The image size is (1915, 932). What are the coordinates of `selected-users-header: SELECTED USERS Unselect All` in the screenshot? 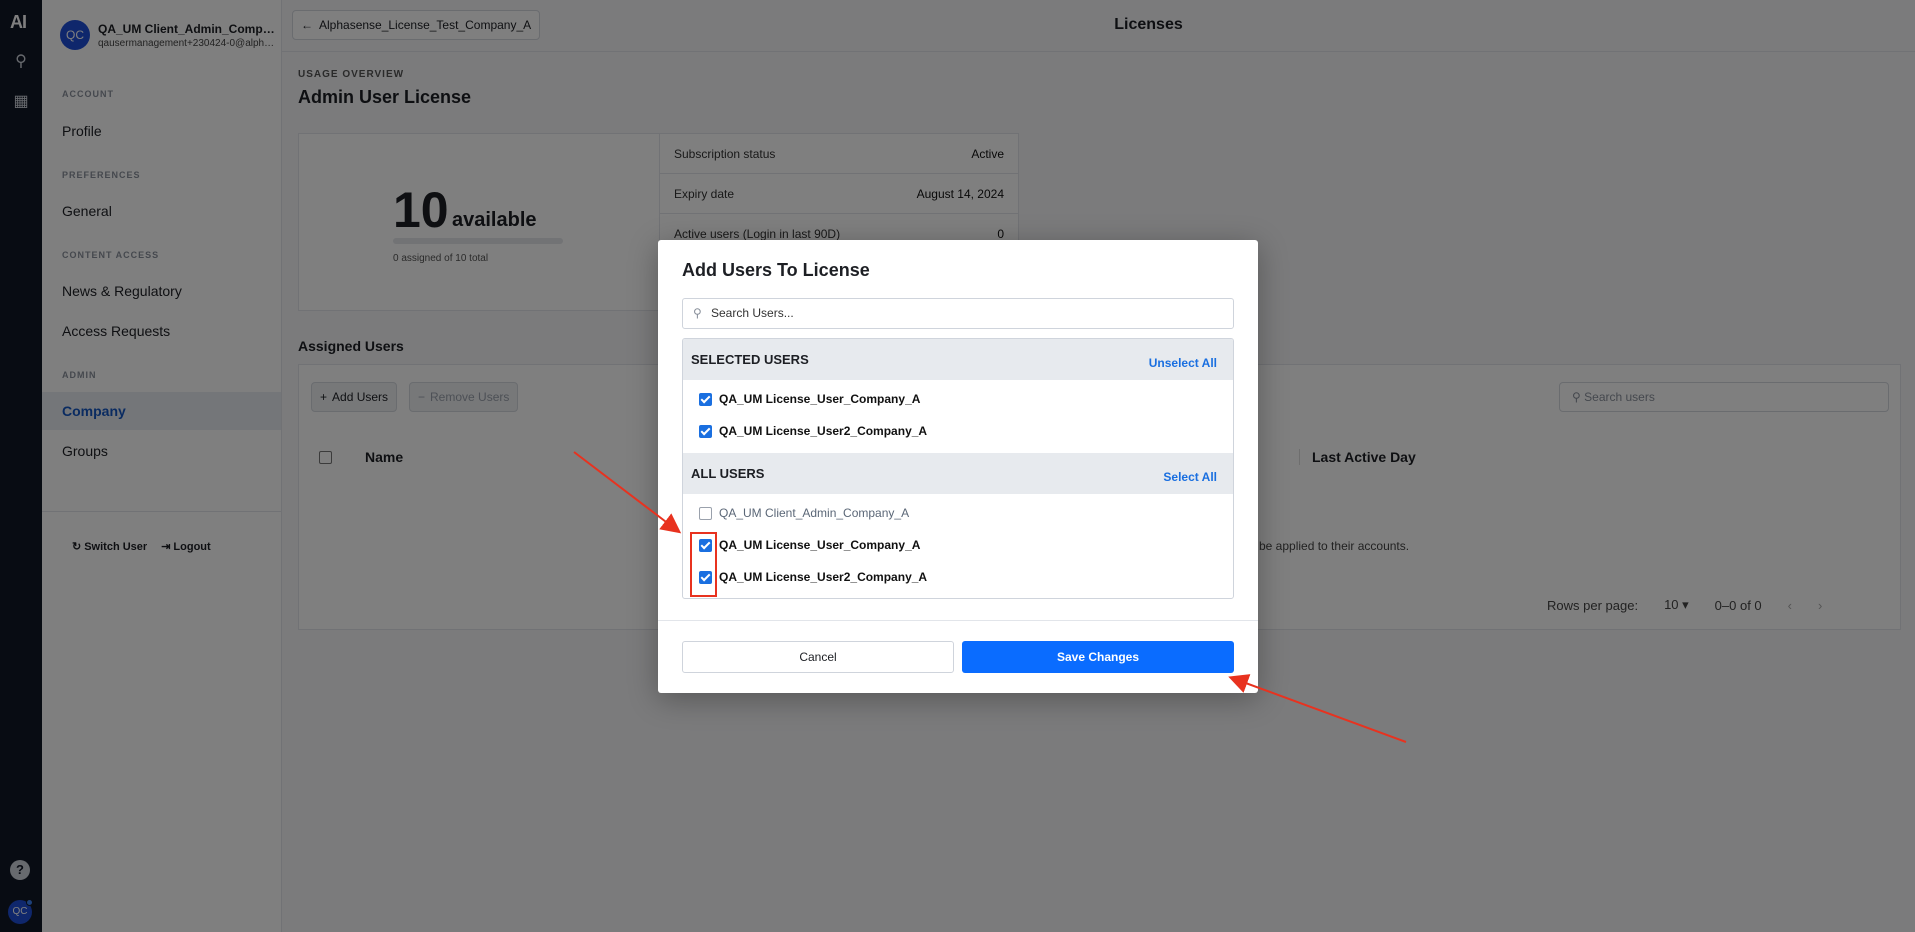 It's located at (958, 359).